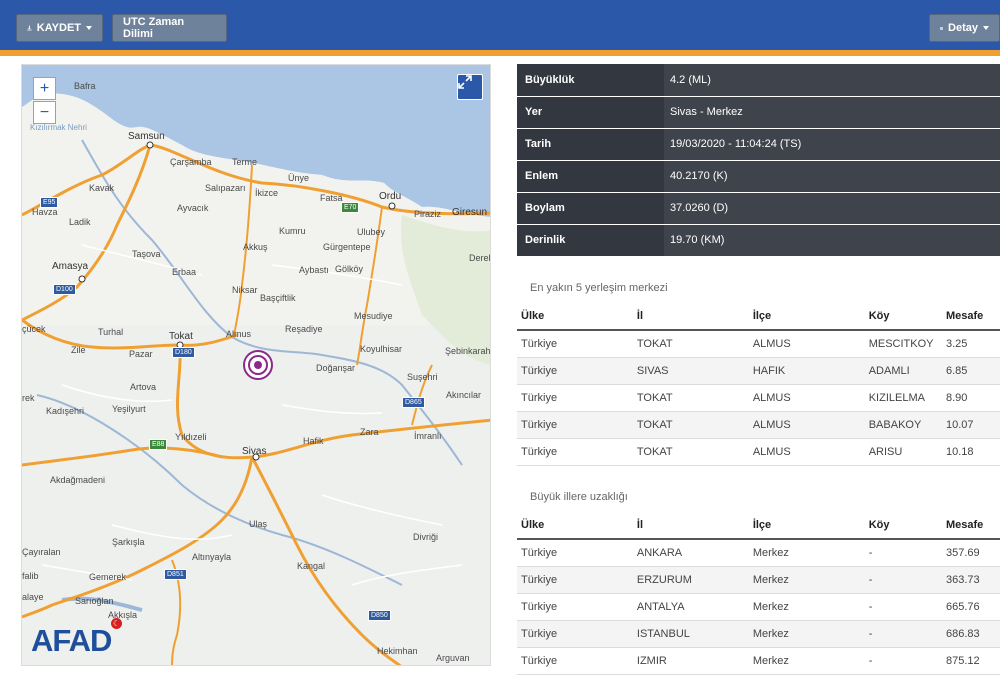 This screenshot has height=684, width=1000. Describe the element at coordinates (832, 240) in the screenshot. I see `detail-value: 19.70 (KM)` at that location.